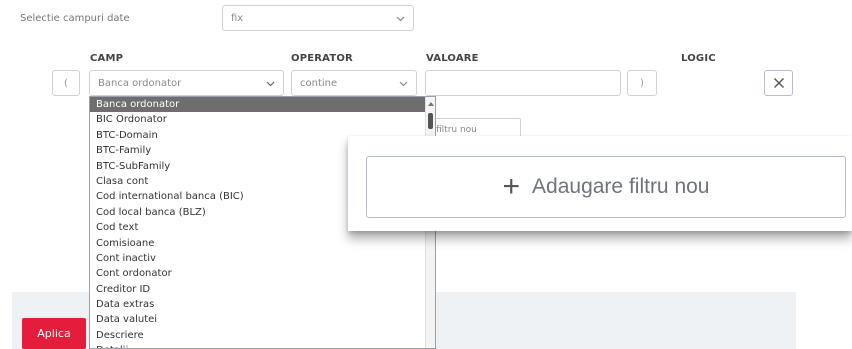 This screenshot has width=852, height=349. I want to click on add-filter-label-small: filtru nou, so click(456, 130).